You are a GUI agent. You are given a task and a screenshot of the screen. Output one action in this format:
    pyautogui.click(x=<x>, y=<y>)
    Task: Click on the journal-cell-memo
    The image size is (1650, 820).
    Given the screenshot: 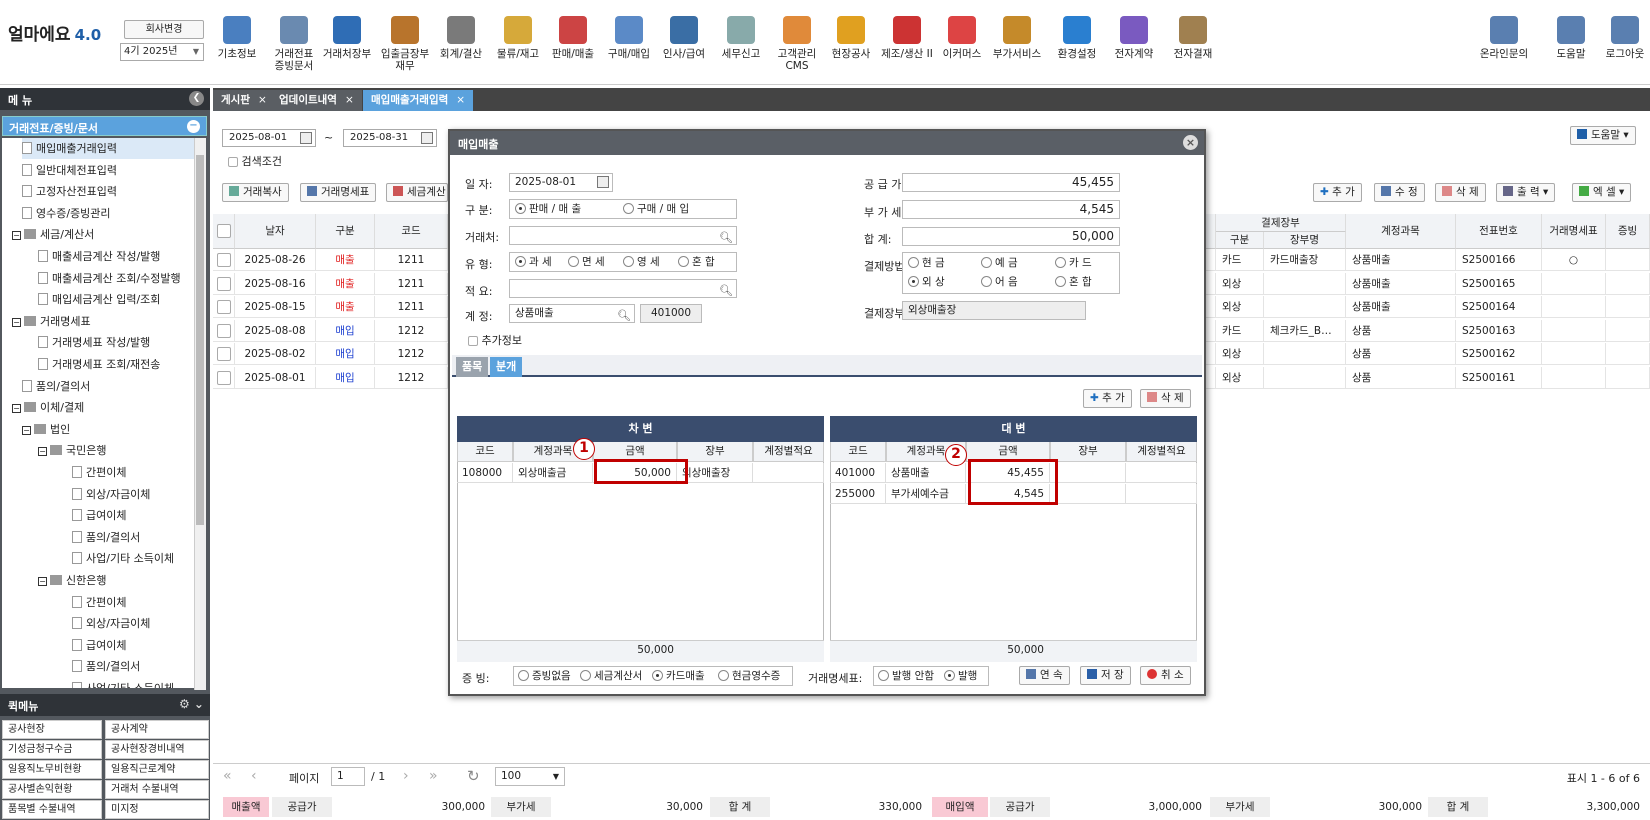 What is the action you would take?
    pyautogui.click(x=1161, y=494)
    